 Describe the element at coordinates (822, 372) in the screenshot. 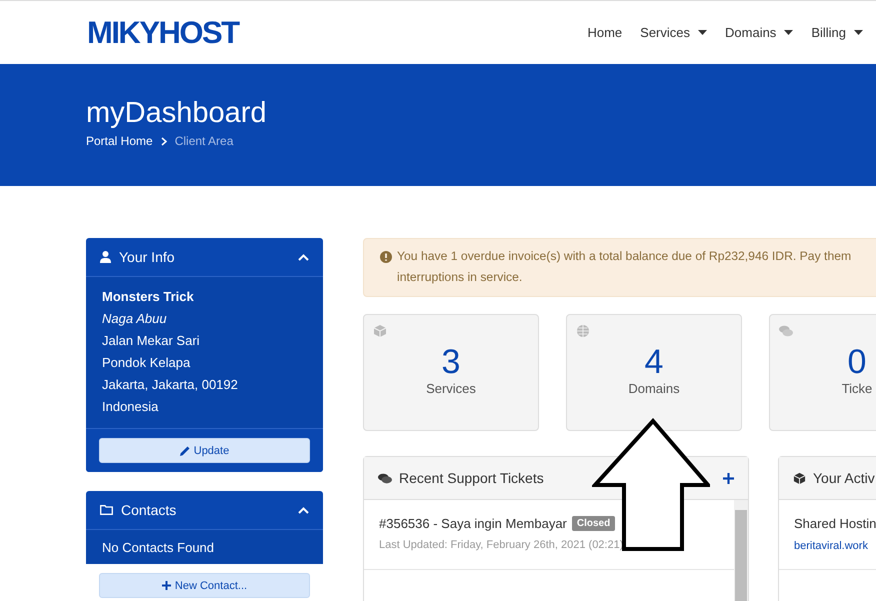

I see `stat-tile: 0 Ticke` at that location.